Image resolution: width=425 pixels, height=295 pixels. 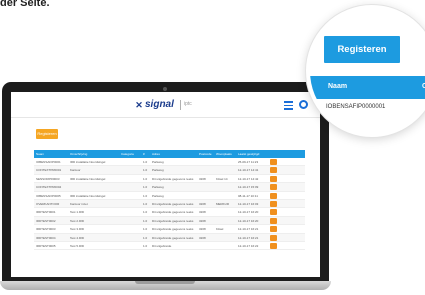 I want to click on laptop-notch, so click(x=165, y=282).